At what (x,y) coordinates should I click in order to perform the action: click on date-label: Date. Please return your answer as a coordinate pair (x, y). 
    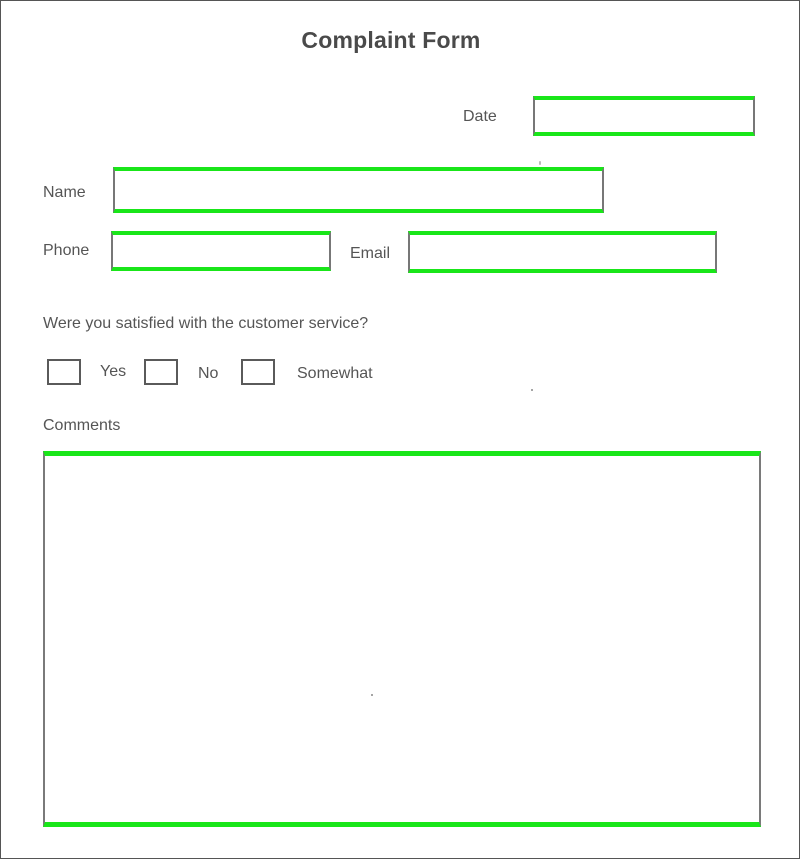
    Looking at the image, I should click on (480, 116).